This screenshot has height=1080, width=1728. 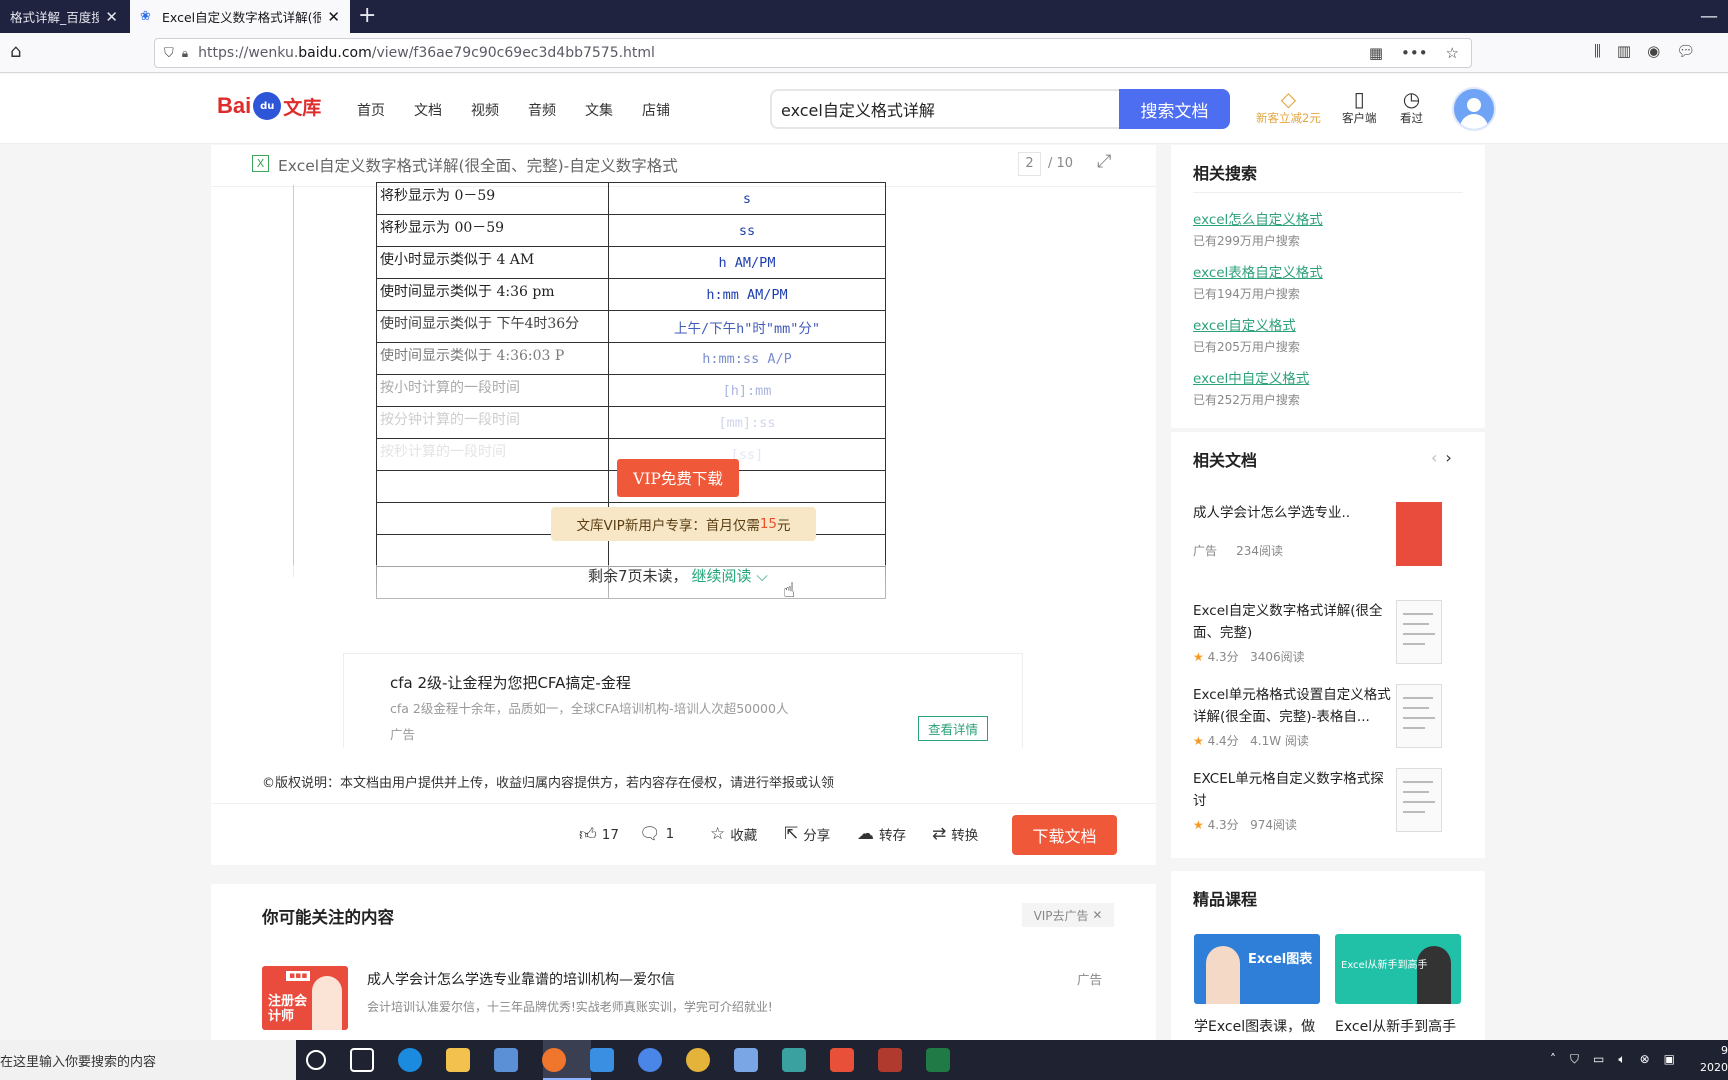 What do you see at coordinates (1029, 164) in the screenshot?
I see `page-number-input: 2` at bounding box center [1029, 164].